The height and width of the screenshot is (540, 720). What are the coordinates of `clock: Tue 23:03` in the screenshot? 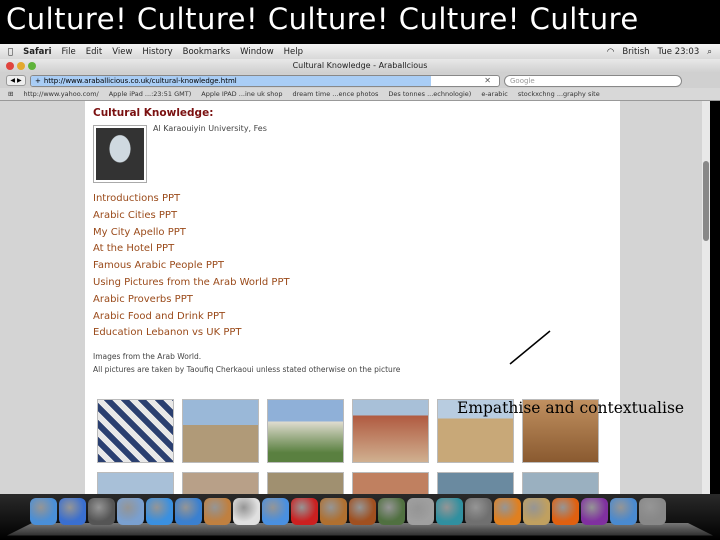 It's located at (679, 52).